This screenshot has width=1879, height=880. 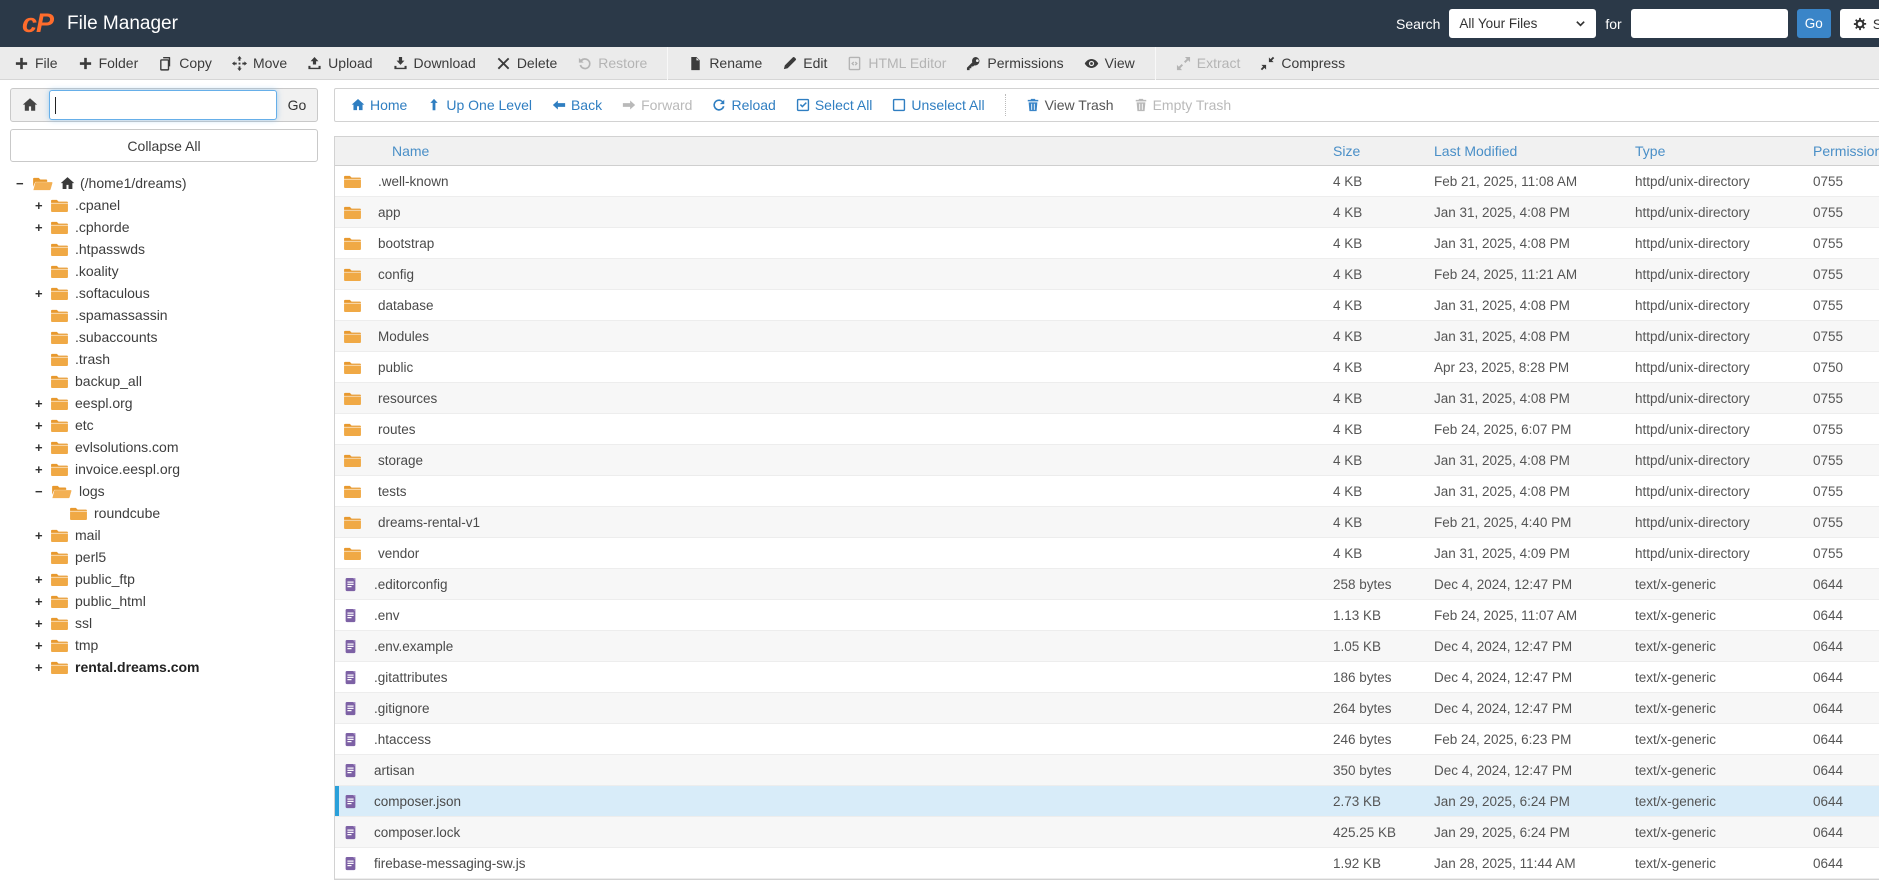 What do you see at coordinates (1109, 63) in the screenshot?
I see `toolbar-button-view: View` at bounding box center [1109, 63].